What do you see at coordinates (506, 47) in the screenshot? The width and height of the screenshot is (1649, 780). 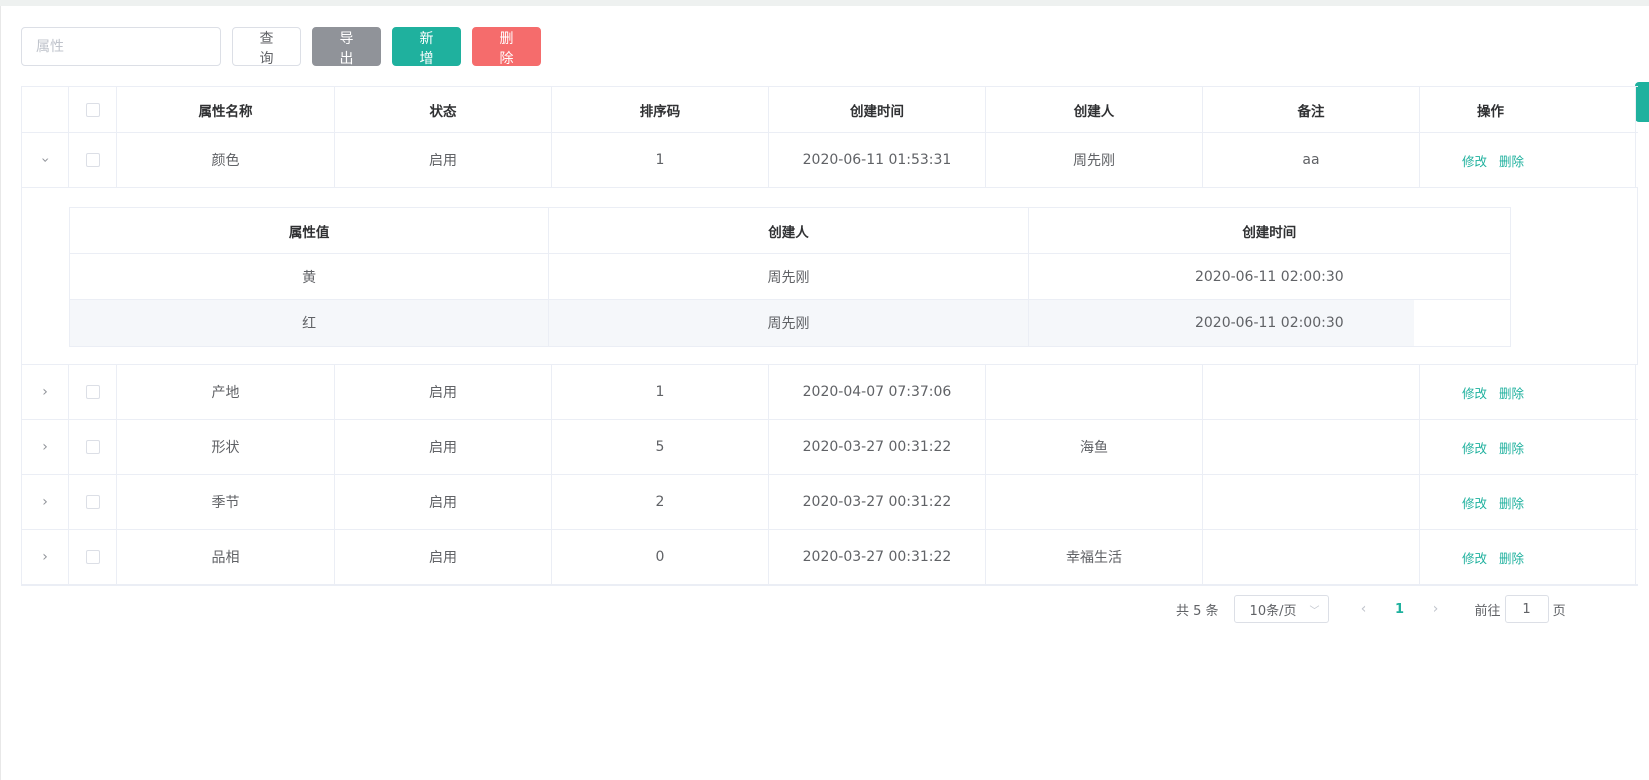 I see `delete-button: 删除` at bounding box center [506, 47].